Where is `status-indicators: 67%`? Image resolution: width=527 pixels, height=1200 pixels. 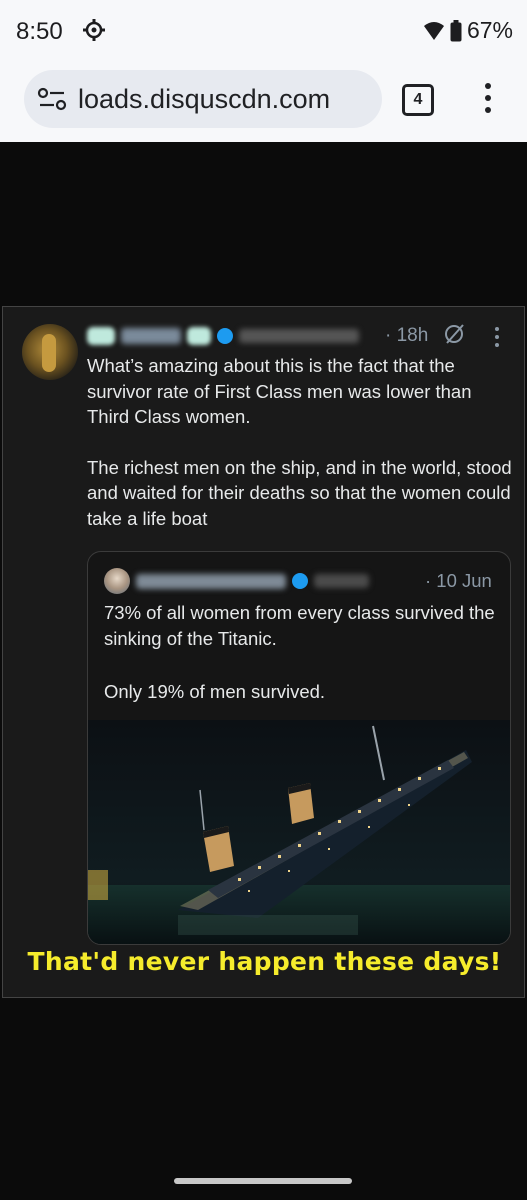
status-indicators: 67% is located at coordinates (468, 30).